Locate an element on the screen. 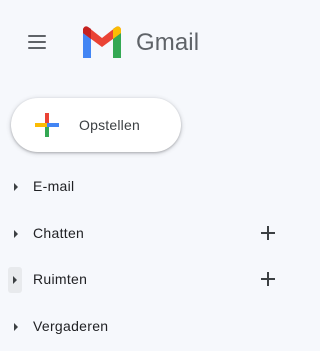 The width and height of the screenshot is (320, 351). nav-item-label: Ruimten is located at coordinates (60, 279).